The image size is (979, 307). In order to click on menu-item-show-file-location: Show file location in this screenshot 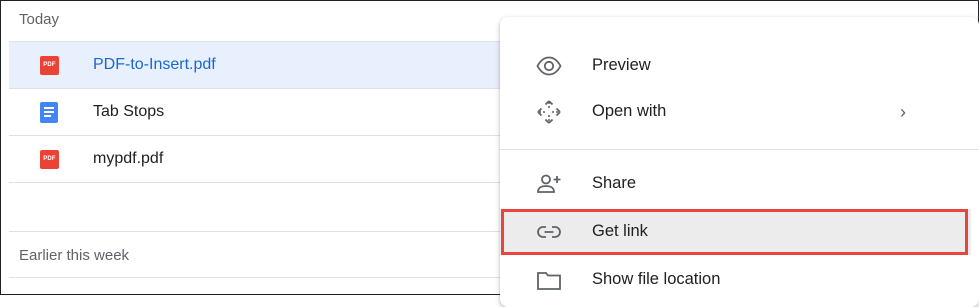, I will do `click(735, 280)`.